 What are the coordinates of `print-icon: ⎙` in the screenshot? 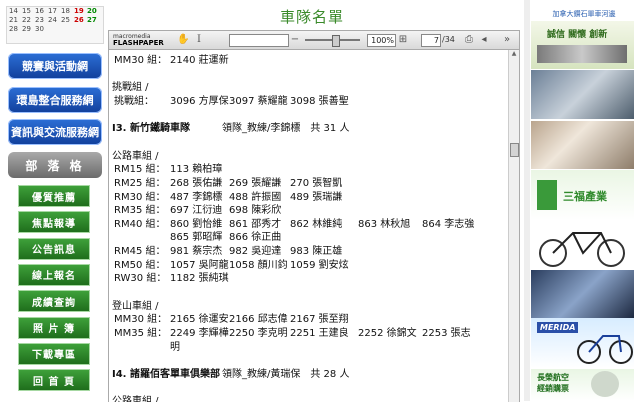 It's located at (469, 40).